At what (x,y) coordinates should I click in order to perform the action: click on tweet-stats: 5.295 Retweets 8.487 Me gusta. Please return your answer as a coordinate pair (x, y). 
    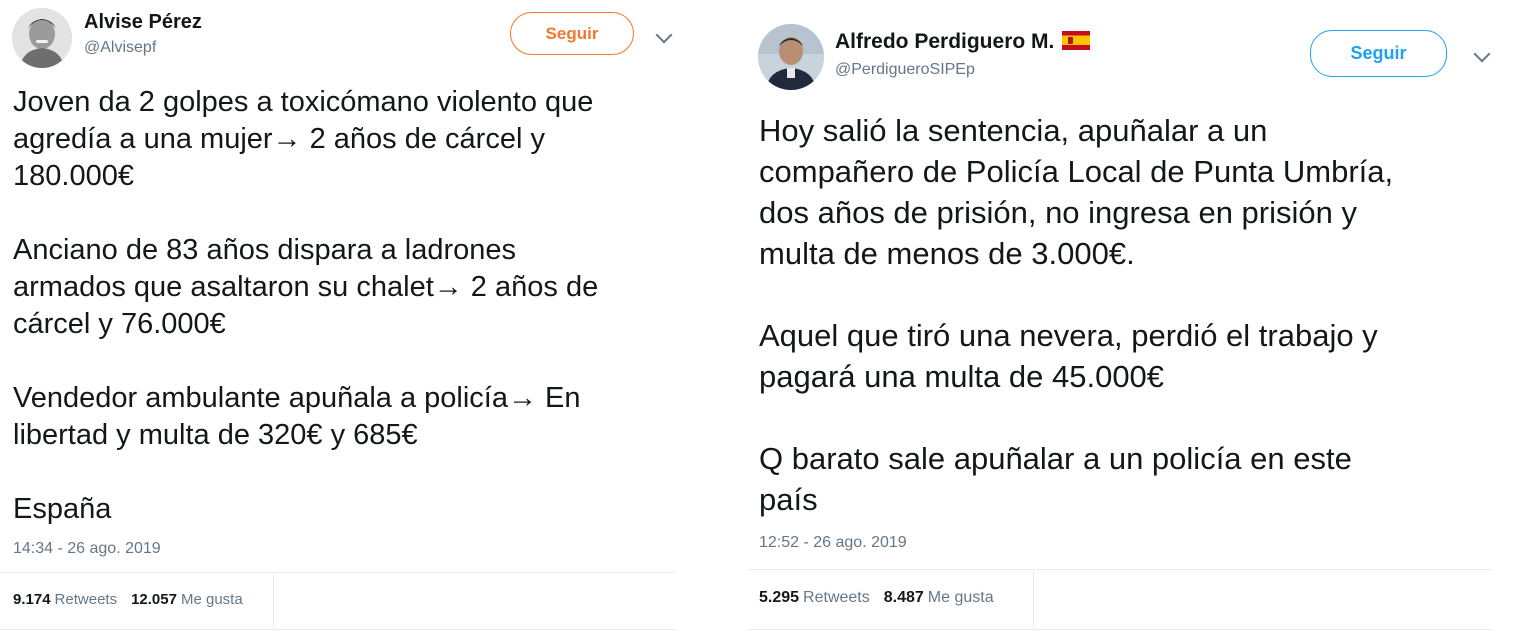
    Looking at the image, I should click on (883, 598).